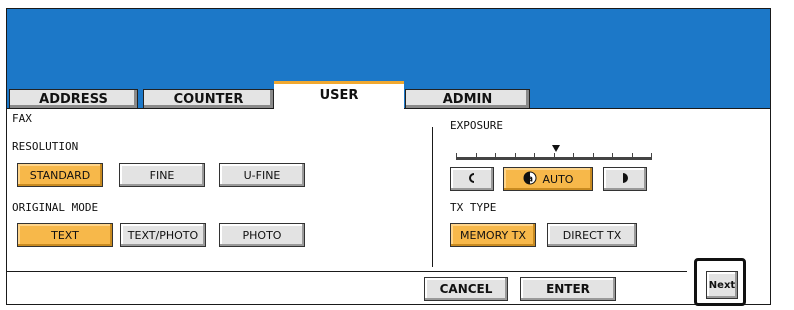  What do you see at coordinates (347, 271) in the screenshot?
I see `footer-divider` at bounding box center [347, 271].